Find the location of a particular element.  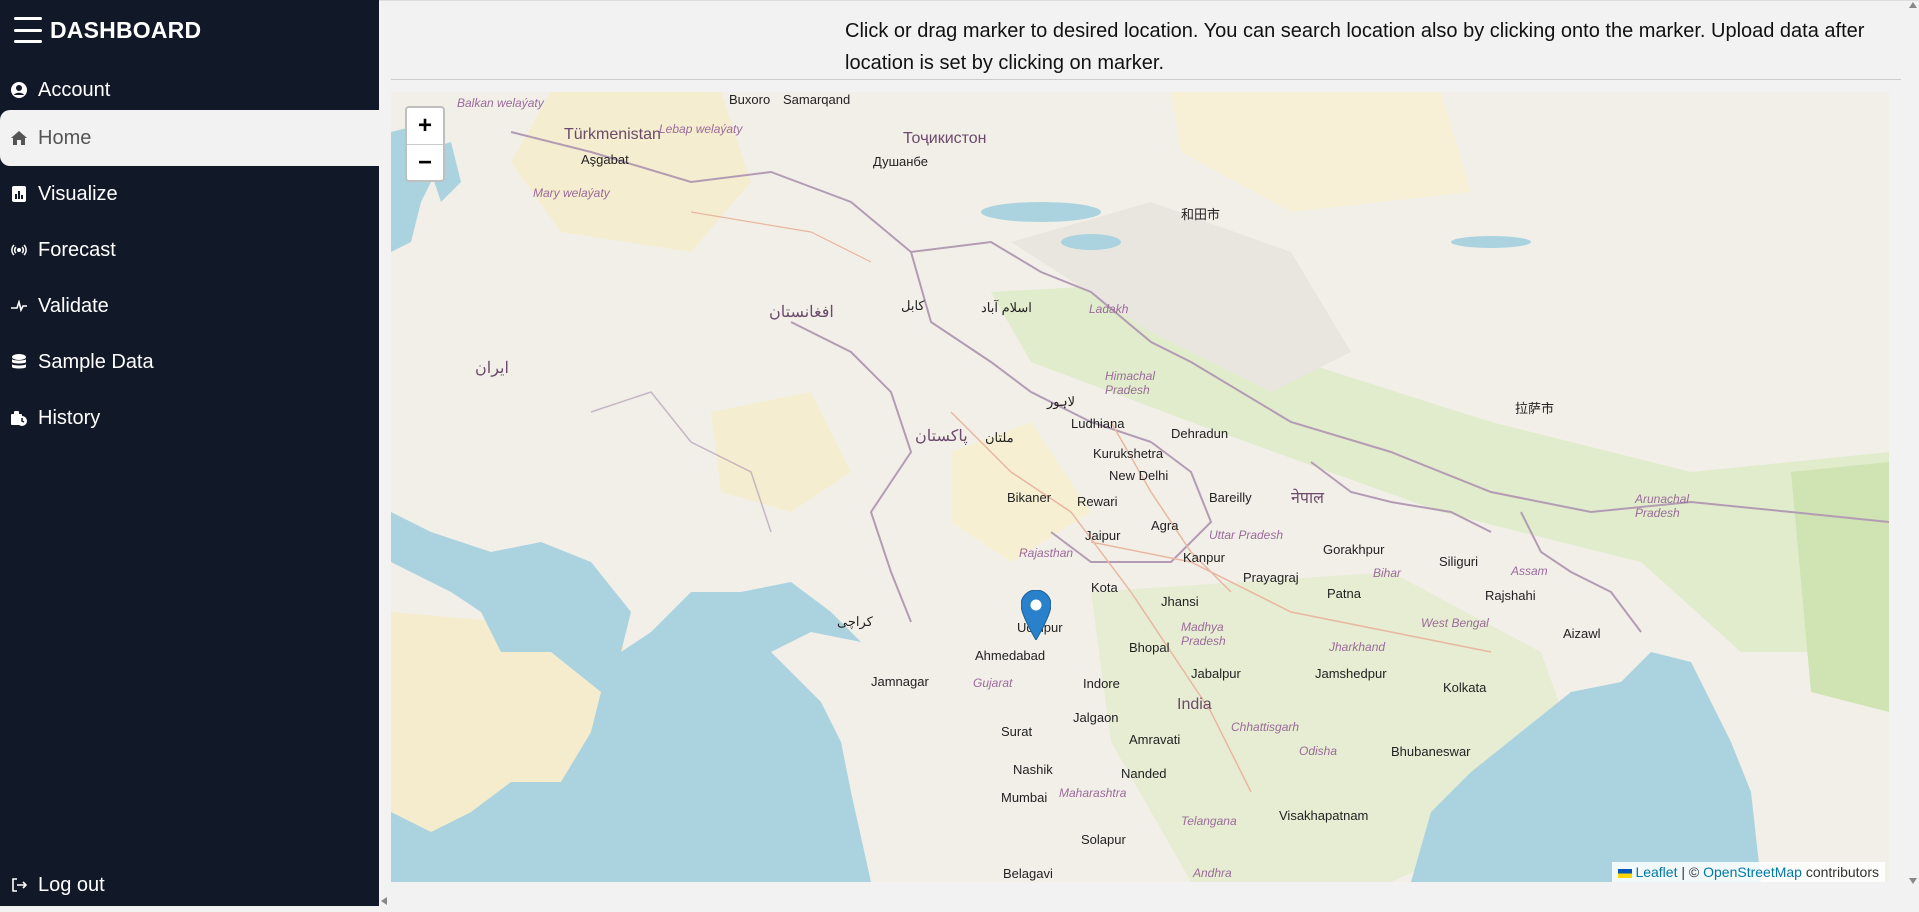

map-label: Jhansi is located at coordinates (1180, 601).